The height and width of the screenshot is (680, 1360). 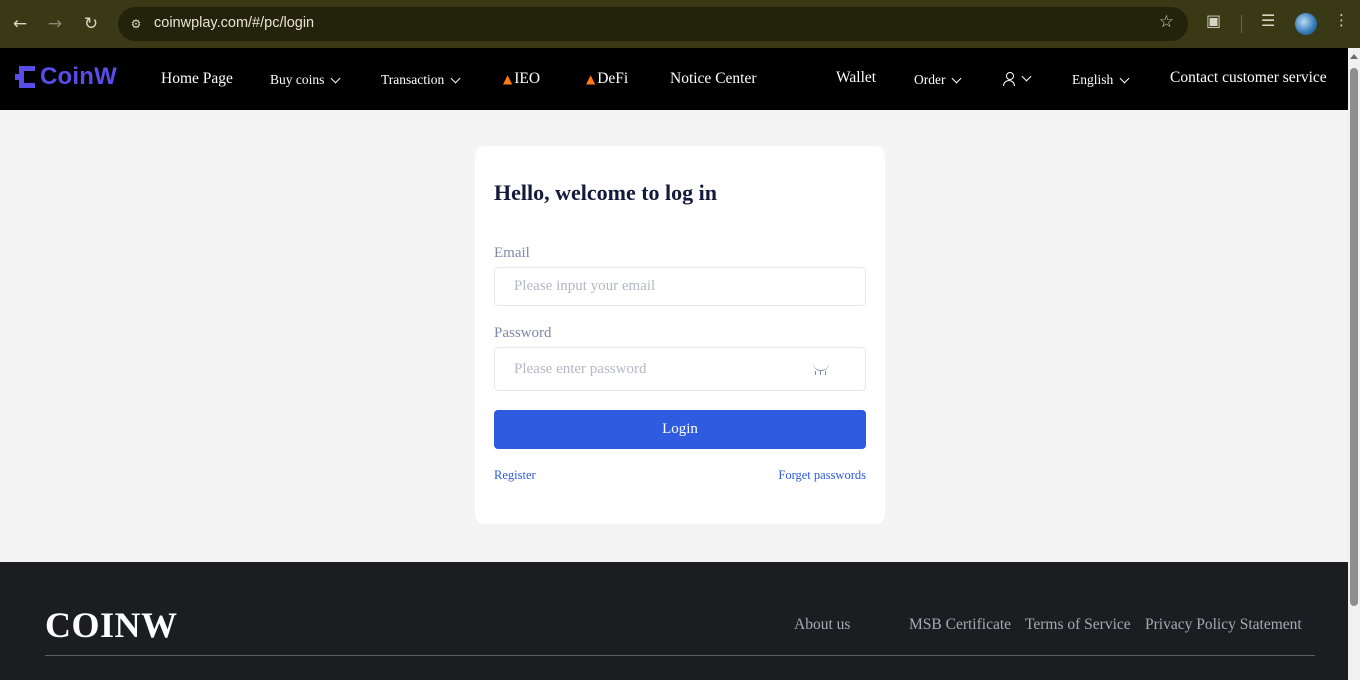 What do you see at coordinates (1241, 24) in the screenshot?
I see `toolbar-divider` at bounding box center [1241, 24].